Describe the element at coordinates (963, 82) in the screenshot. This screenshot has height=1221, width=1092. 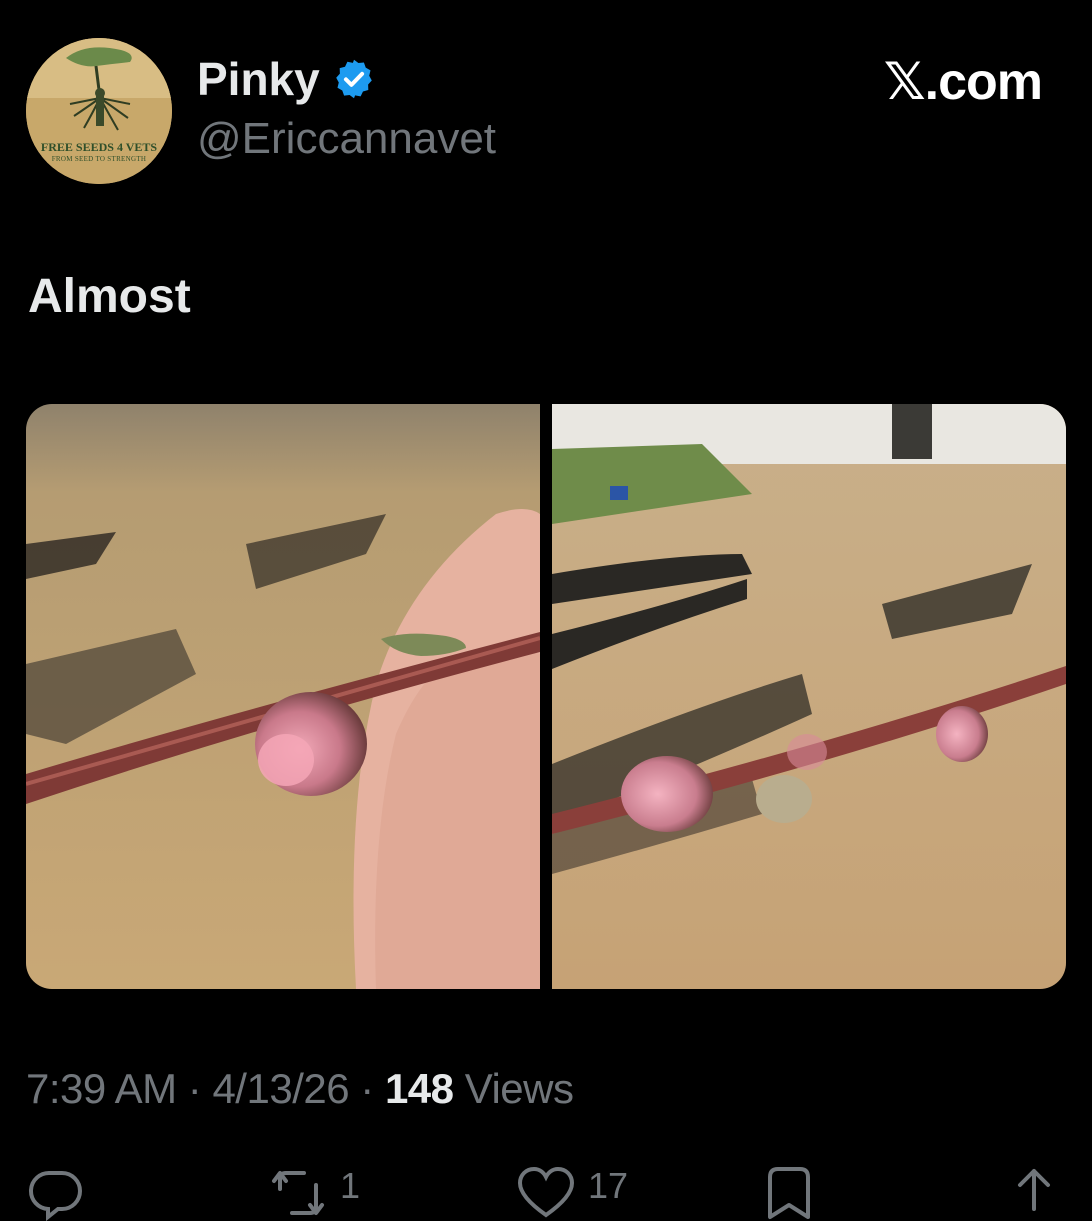
I see `x-com-logo: 𝕏.com` at that location.